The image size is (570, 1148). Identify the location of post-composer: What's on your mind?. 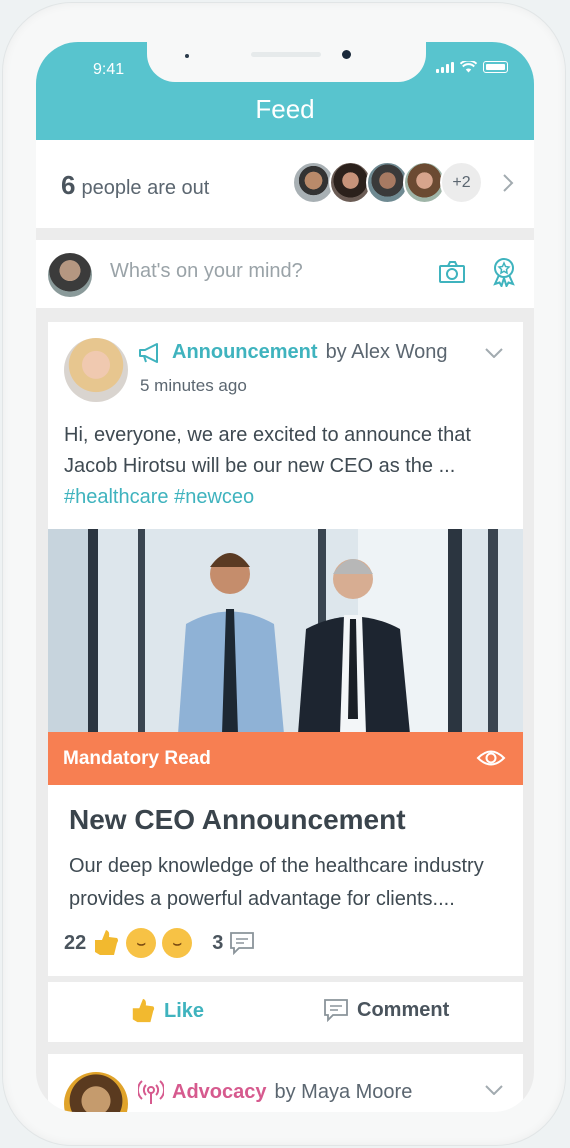
(285, 274).